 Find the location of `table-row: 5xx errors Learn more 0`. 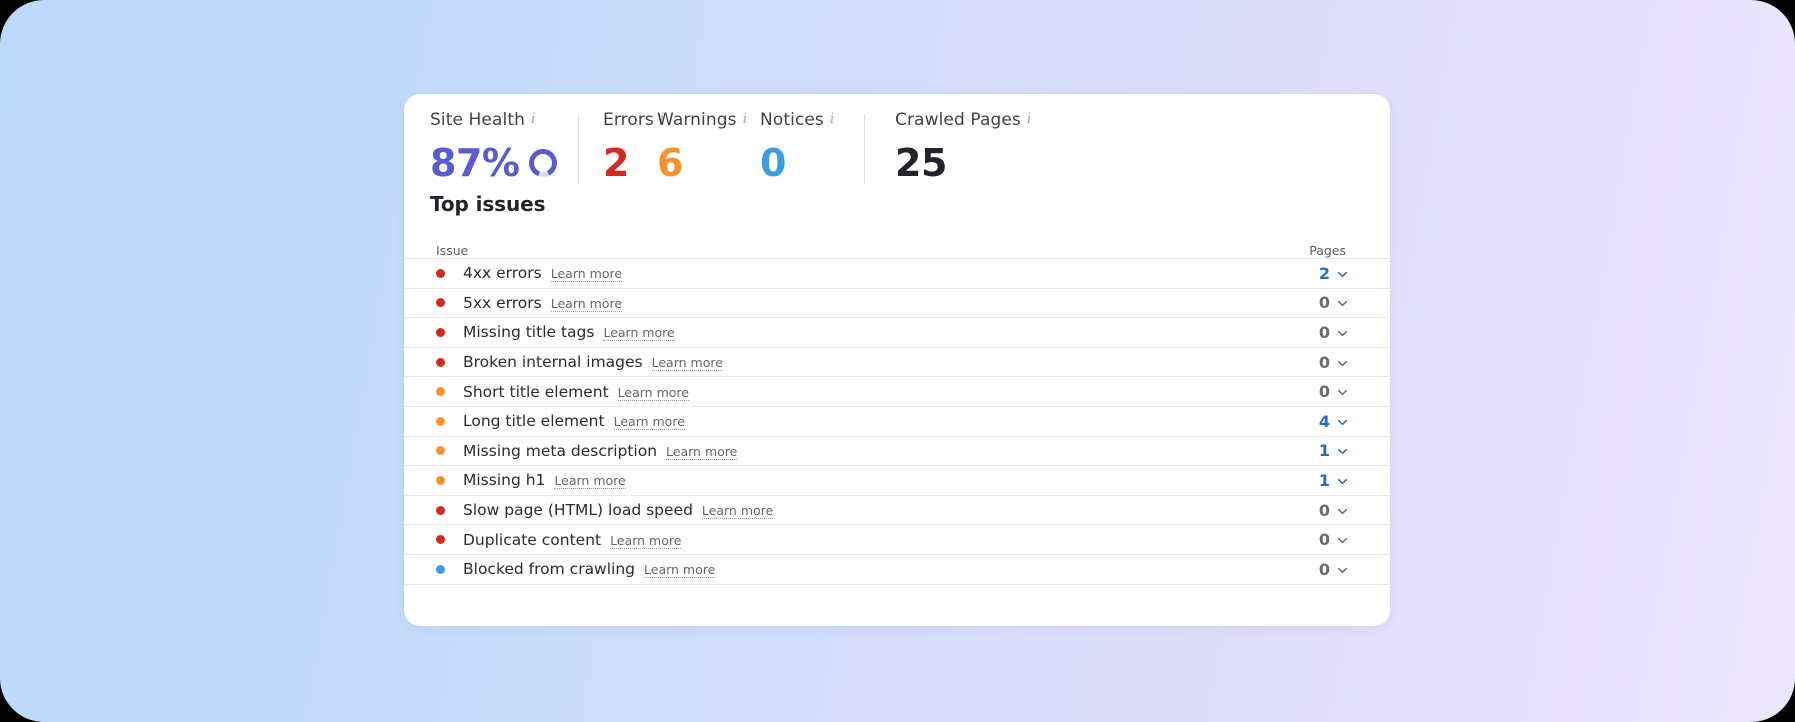

table-row: 5xx errors Learn more 0 is located at coordinates (897, 304).